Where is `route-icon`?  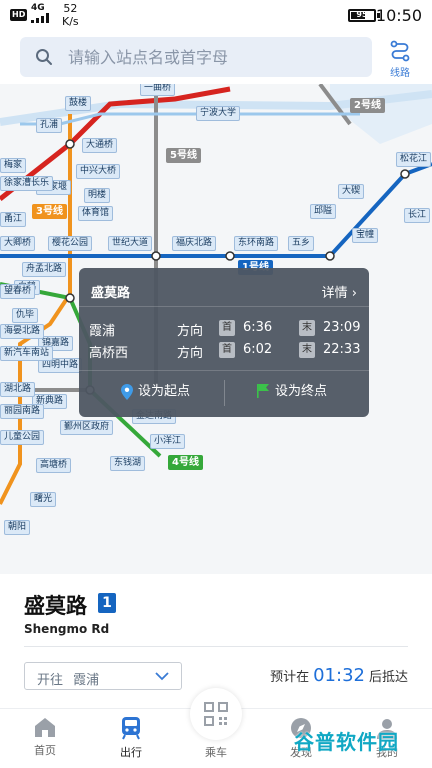 route-icon is located at coordinates (400, 51).